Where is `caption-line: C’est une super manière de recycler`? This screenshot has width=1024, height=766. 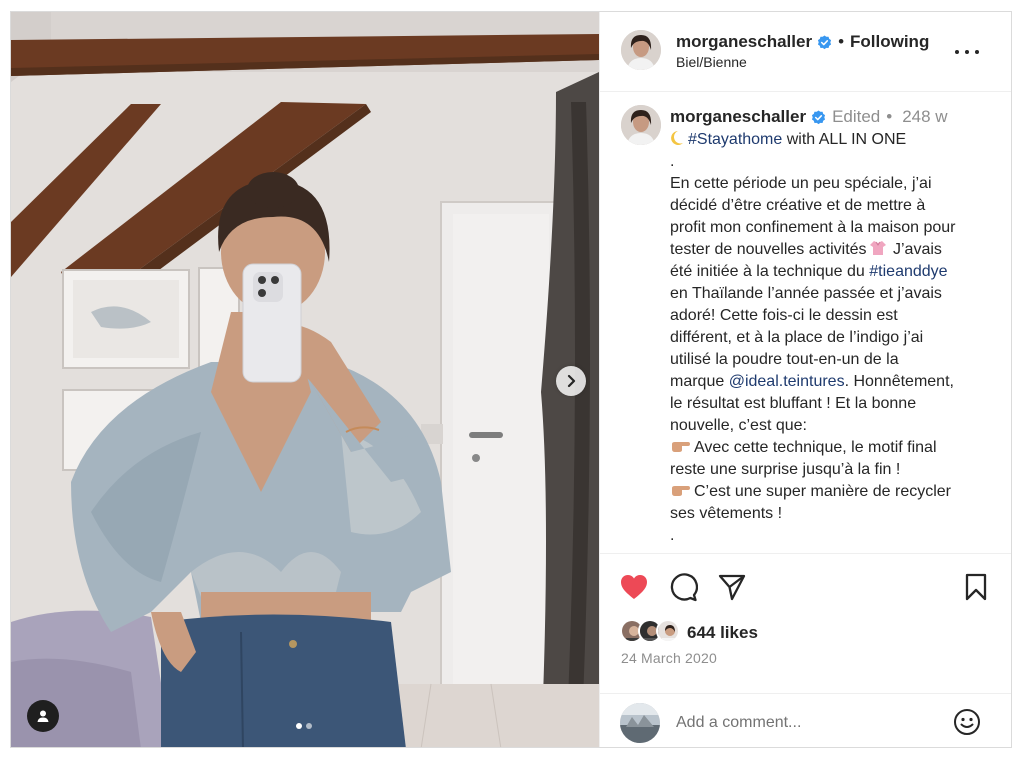 caption-line: C’est une super manière de recycler is located at coordinates (835, 492).